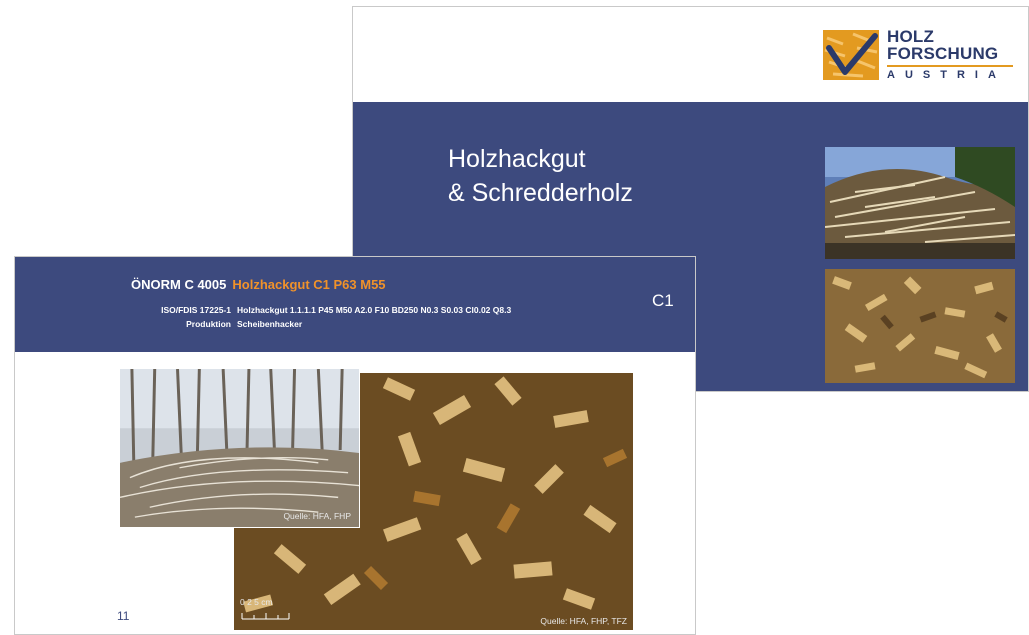 The width and height of the screenshot is (1029, 635). I want to click on slide-header: HOLZ FORSCHUNG AUSTRIA, so click(690, 54).